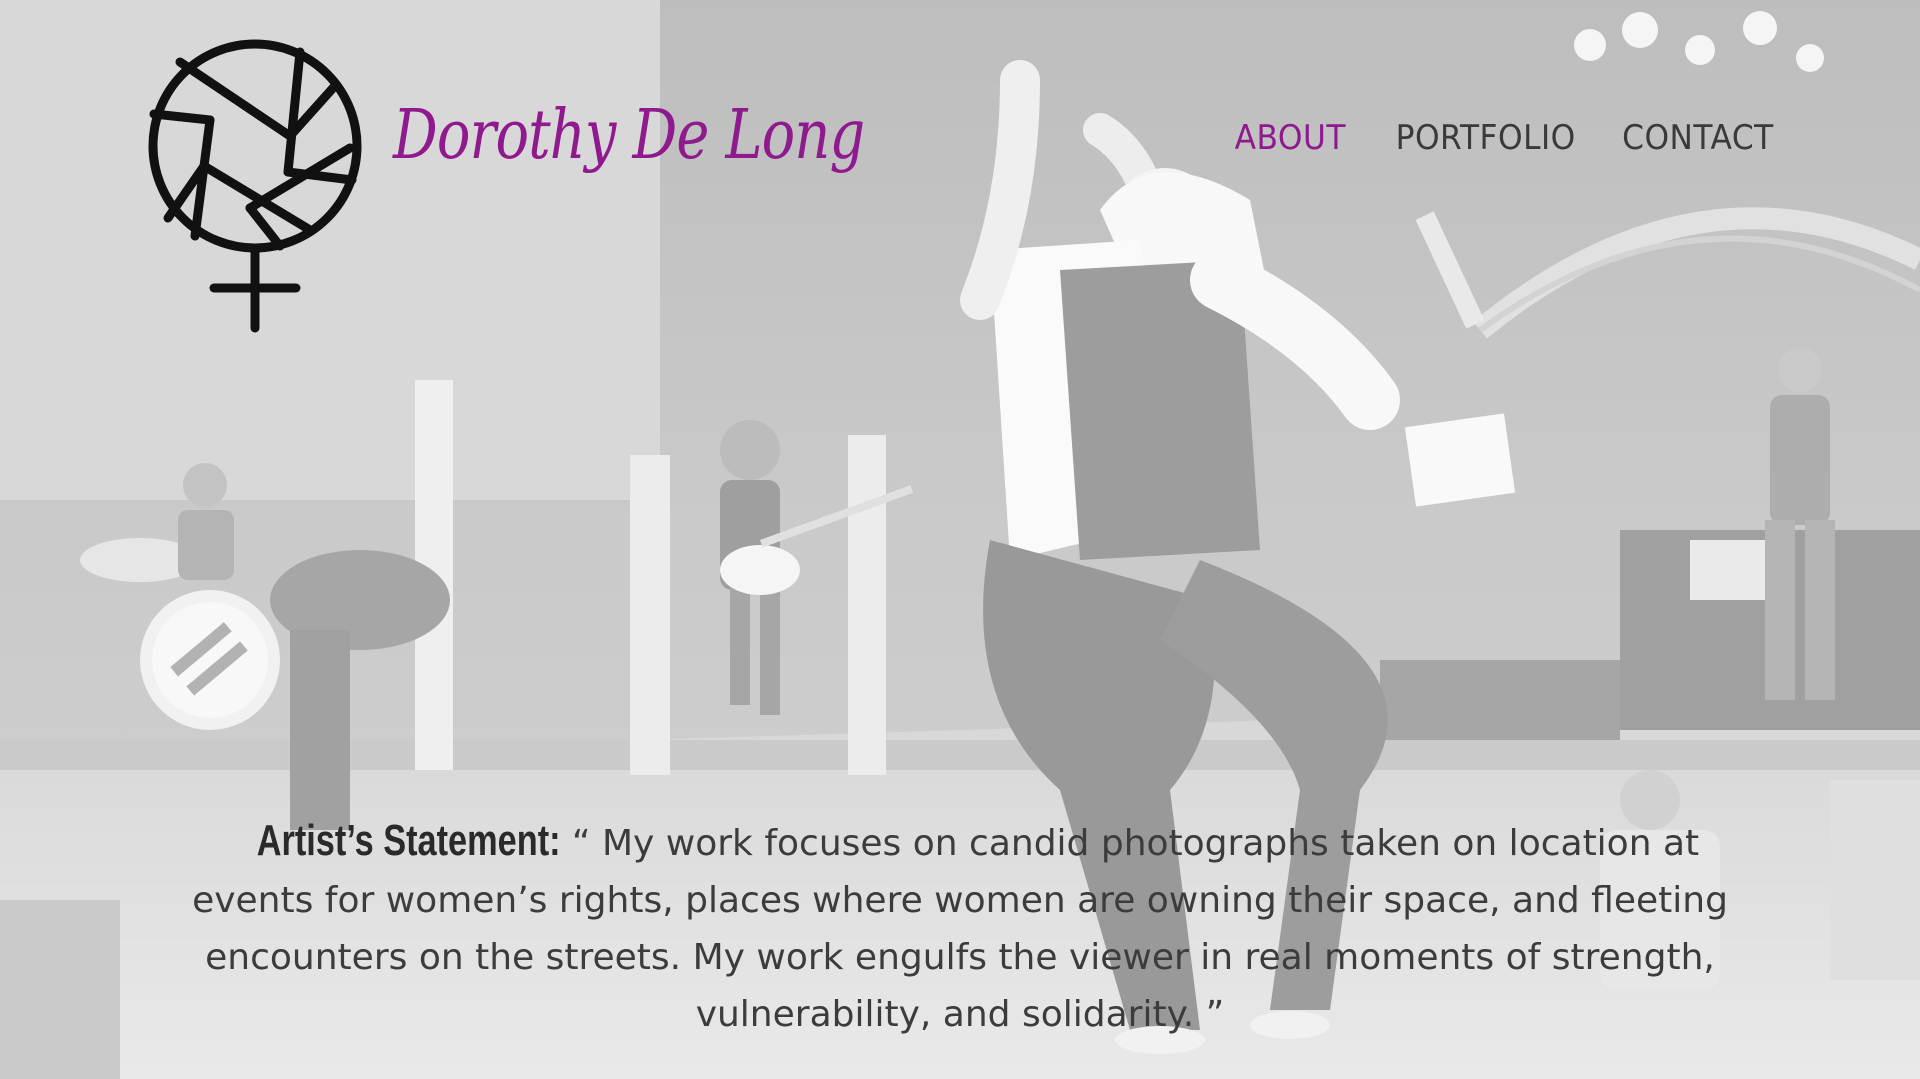  What do you see at coordinates (1289, 138) in the screenshot?
I see `nav-item-about: ABOUT` at bounding box center [1289, 138].